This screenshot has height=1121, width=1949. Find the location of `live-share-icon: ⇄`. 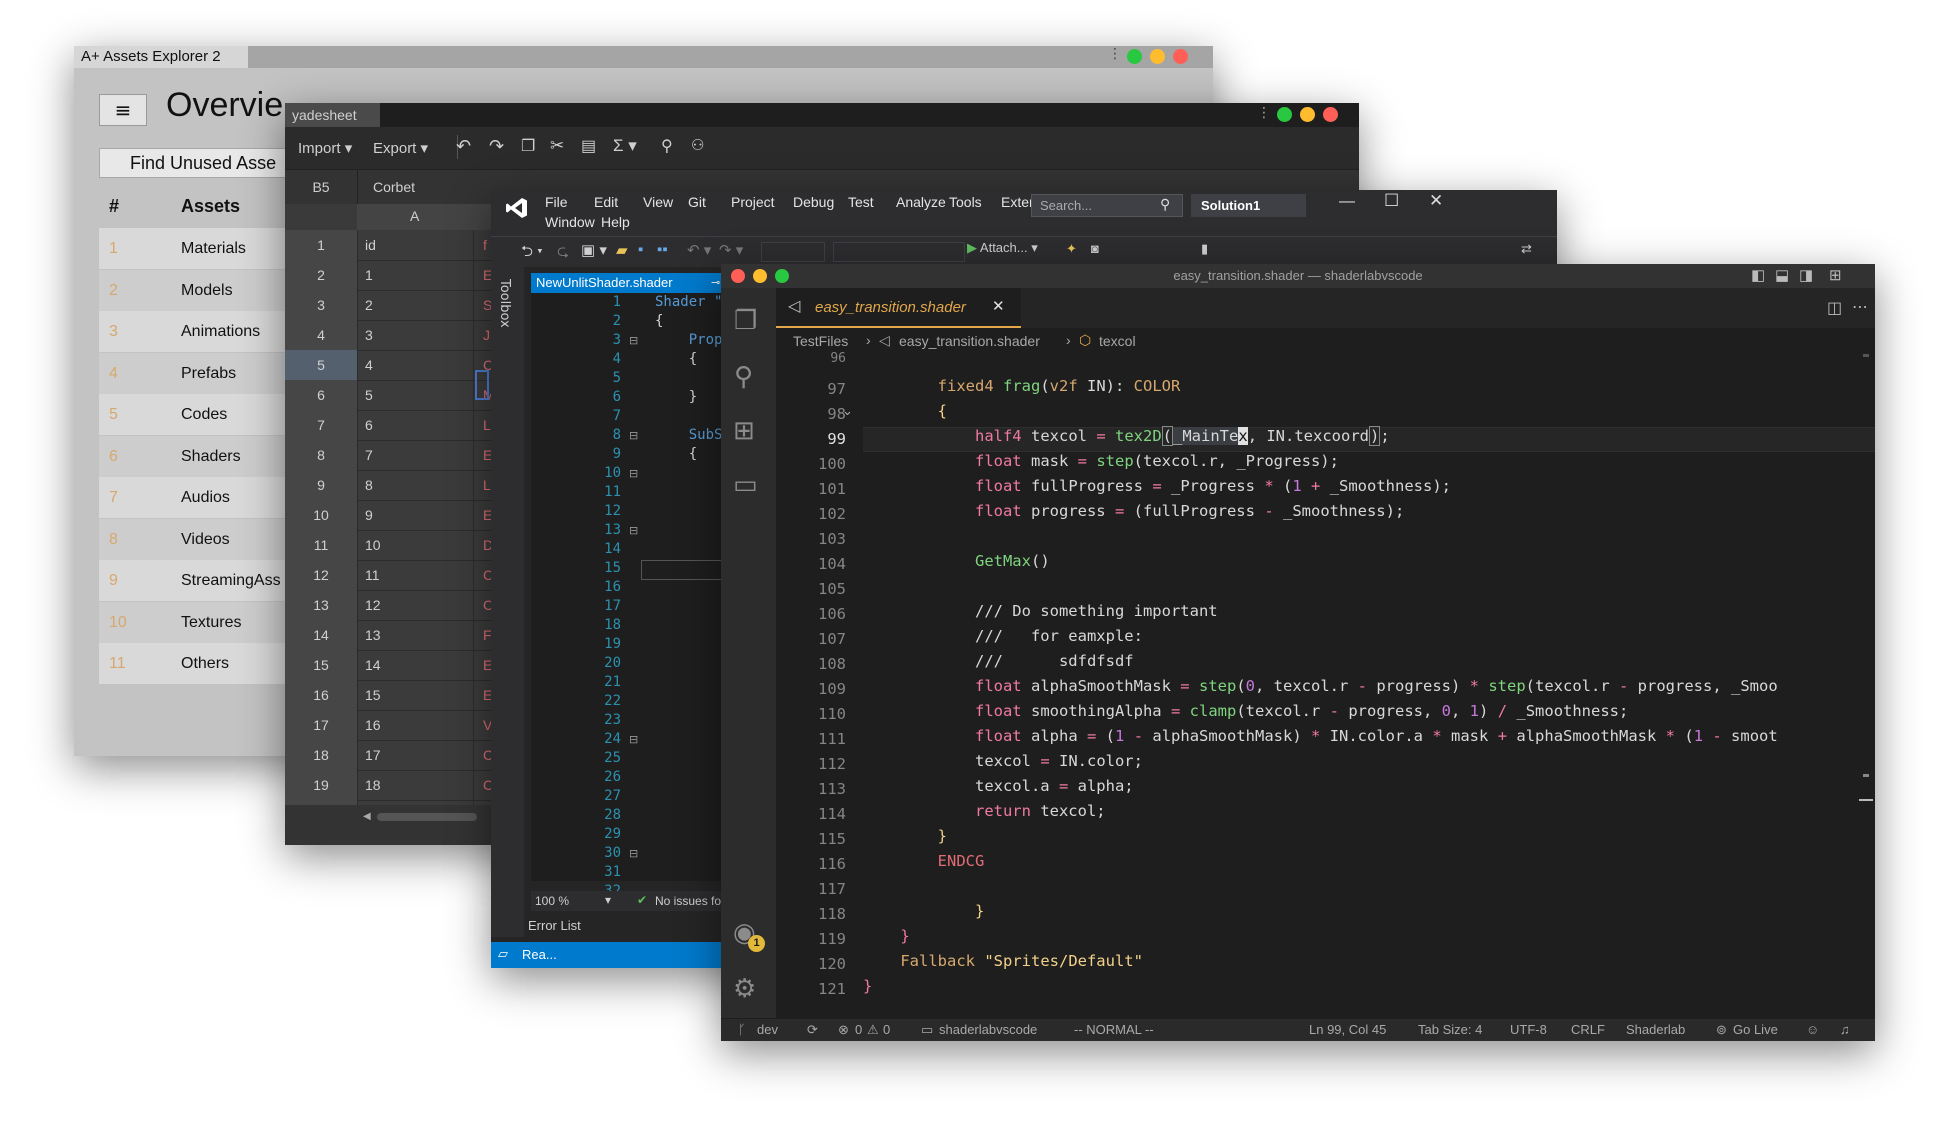

live-share-icon: ⇄ is located at coordinates (1526, 249).